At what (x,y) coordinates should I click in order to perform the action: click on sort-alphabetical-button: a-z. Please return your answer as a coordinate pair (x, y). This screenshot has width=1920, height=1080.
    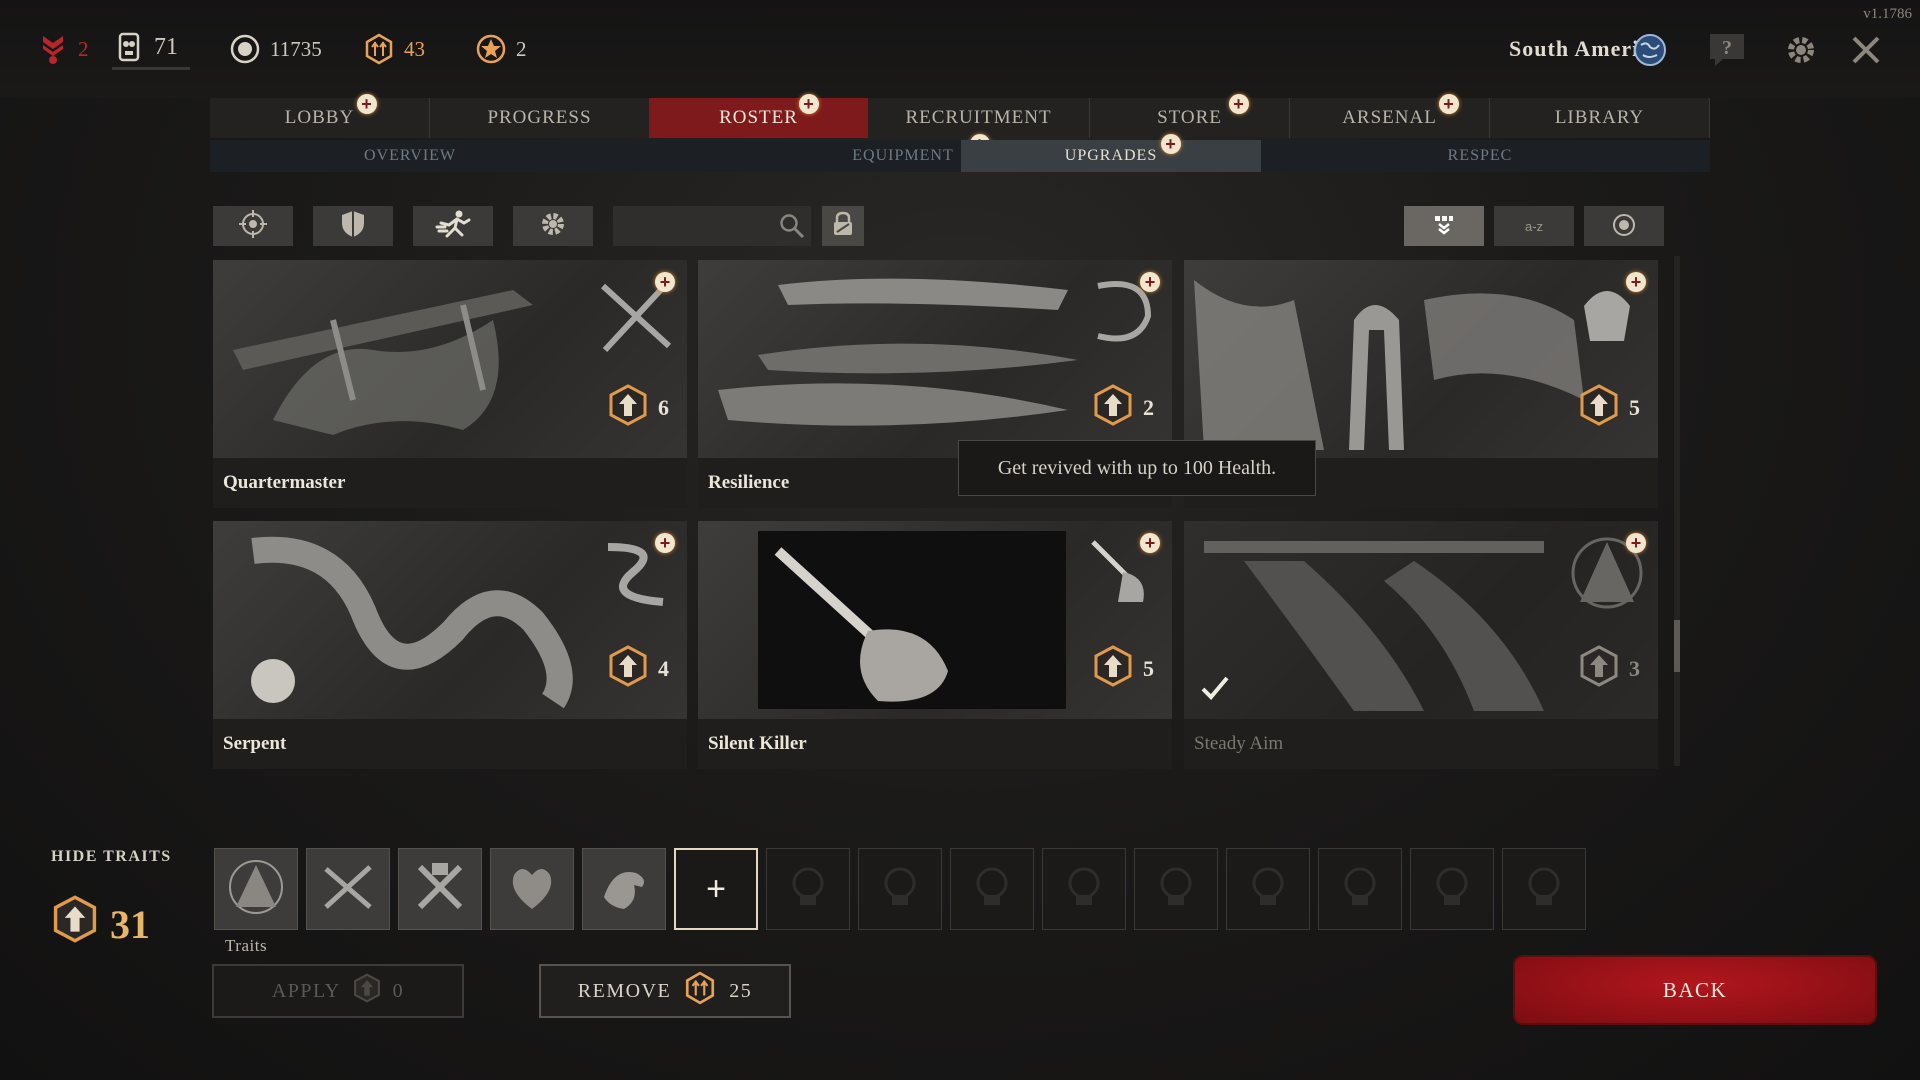
    Looking at the image, I should click on (1534, 226).